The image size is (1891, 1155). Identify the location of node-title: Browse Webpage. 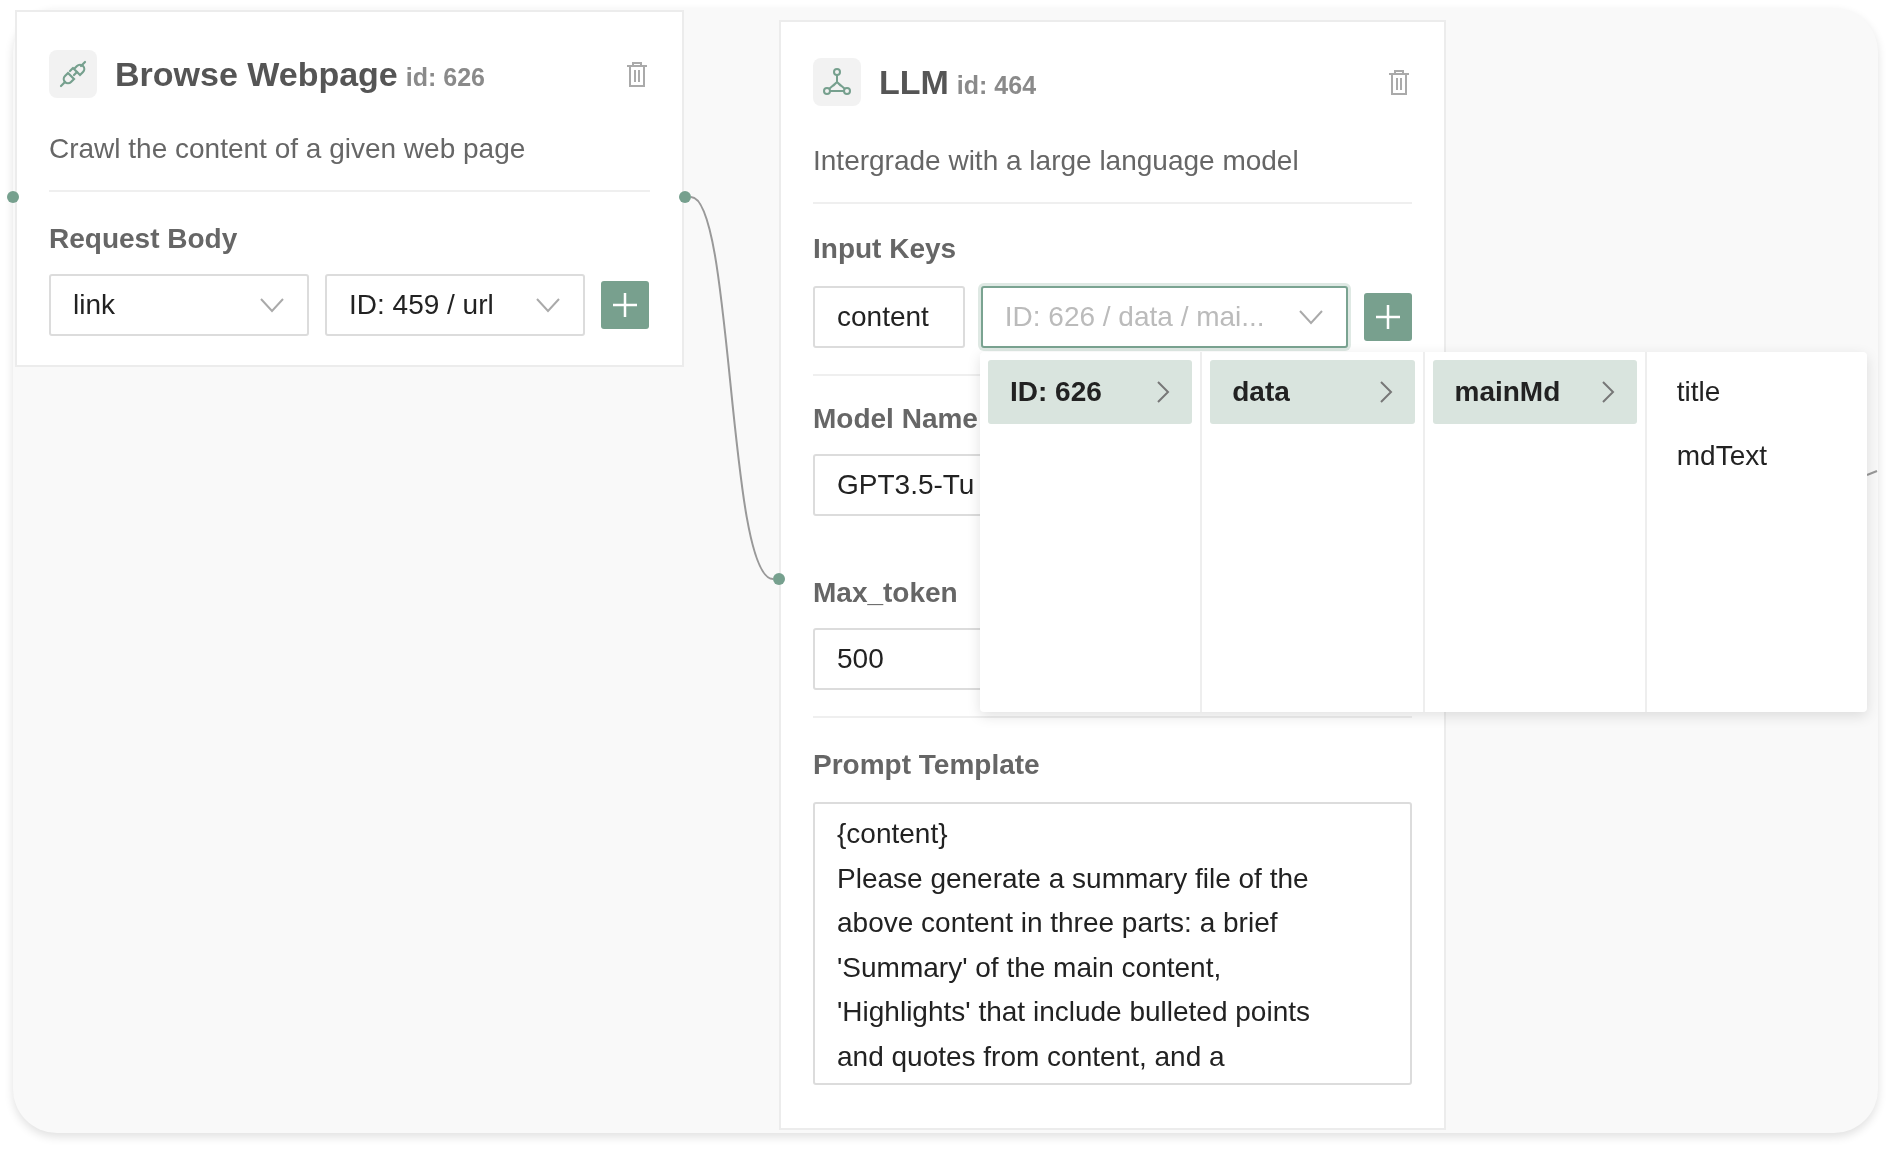
(256, 74).